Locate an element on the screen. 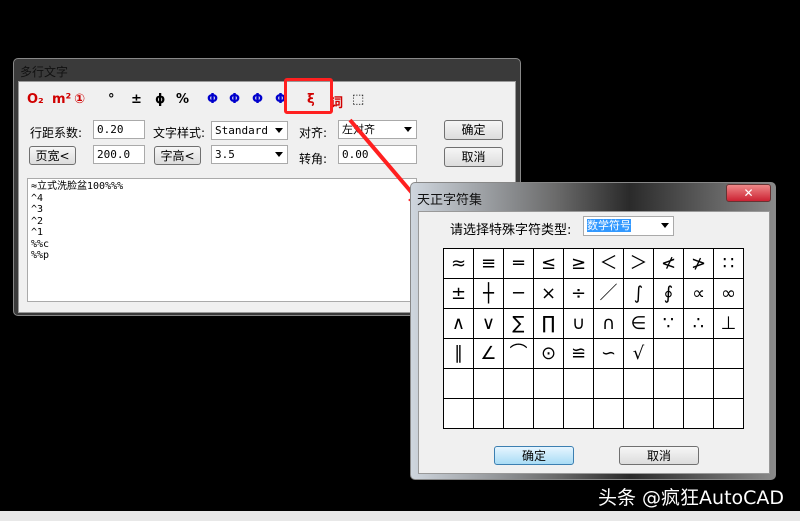  symbol-cell: ≯ is located at coordinates (699, 264).